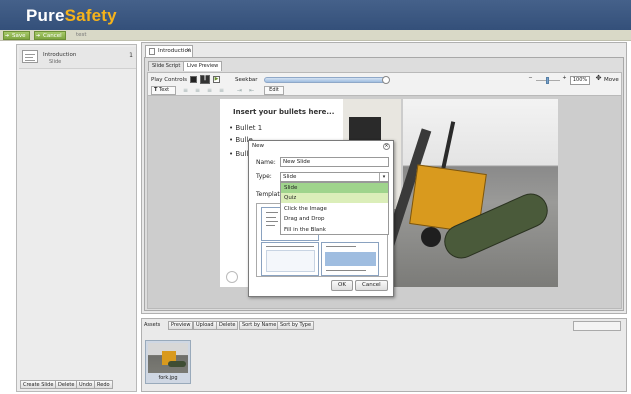  I want to click on outdent-icon: ⇤, so click(251, 90).